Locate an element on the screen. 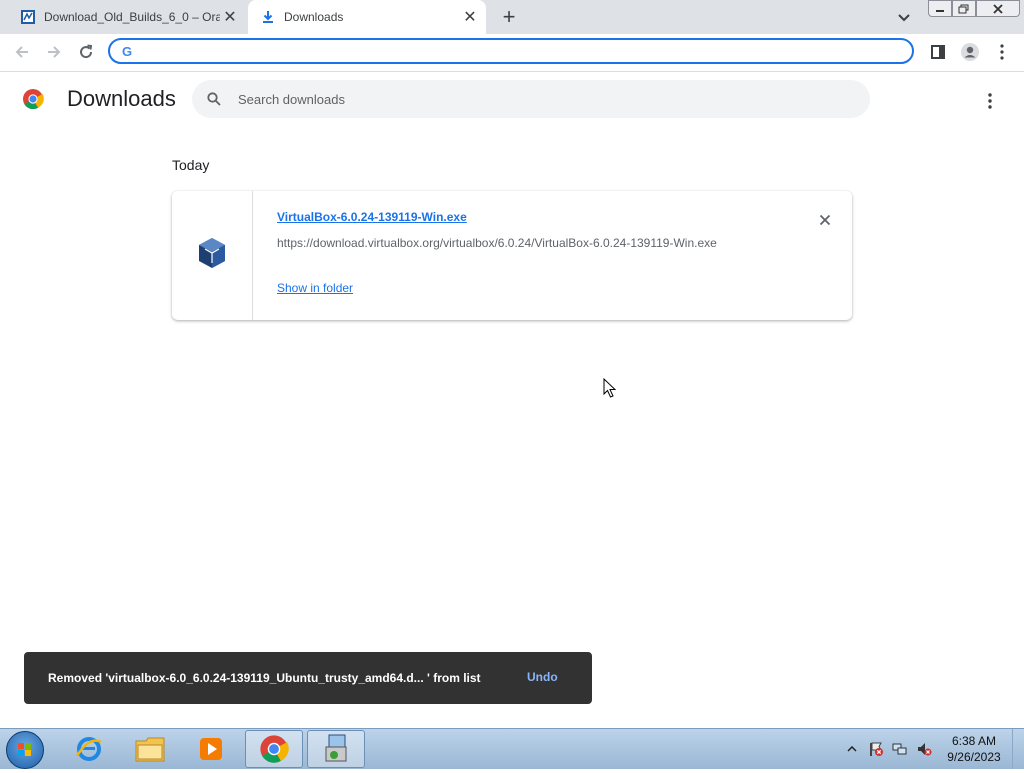 This screenshot has height=773, width=1024. forward-arrow-icon is located at coordinates (54, 52).